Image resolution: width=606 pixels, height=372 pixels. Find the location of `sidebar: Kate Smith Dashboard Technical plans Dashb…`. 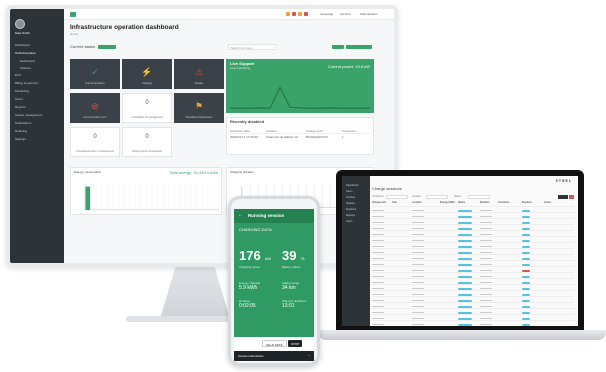

sidebar: Kate Smith Dashboard Technical plans Dashb… is located at coordinates (37, 136).